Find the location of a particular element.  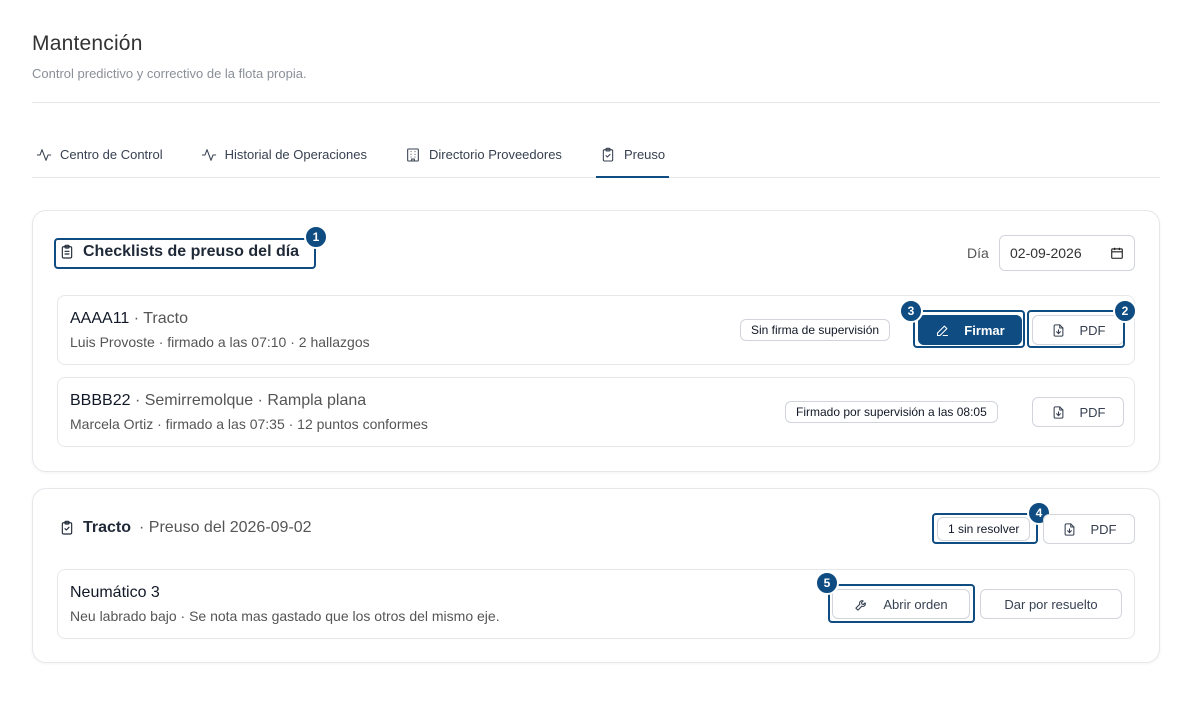

tab-directorio-proveedores: Directorio Proveedores is located at coordinates (483, 154).